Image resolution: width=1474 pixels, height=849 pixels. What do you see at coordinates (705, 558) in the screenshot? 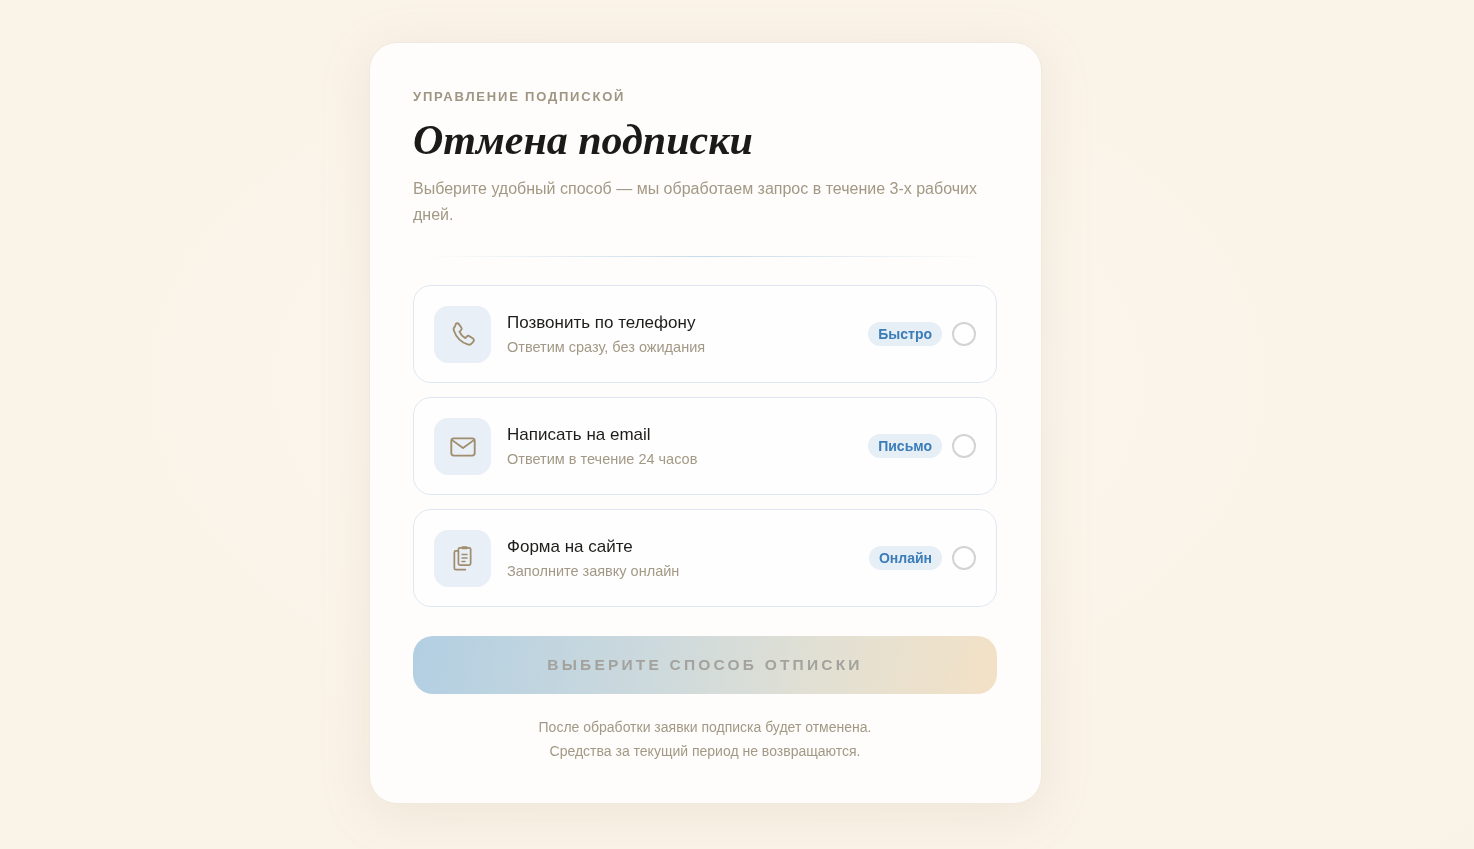
I see `option-card: Форма на сайте Заполните заявку онлайн Онлайн` at bounding box center [705, 558].